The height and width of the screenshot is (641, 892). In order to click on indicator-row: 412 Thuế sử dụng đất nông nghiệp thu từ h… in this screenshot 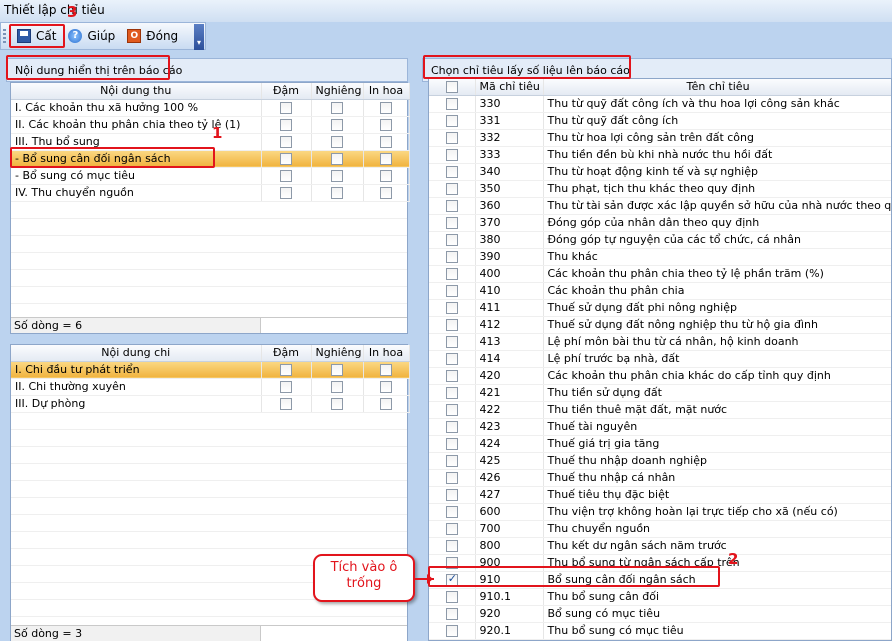, I will do `click(660, 325)`.